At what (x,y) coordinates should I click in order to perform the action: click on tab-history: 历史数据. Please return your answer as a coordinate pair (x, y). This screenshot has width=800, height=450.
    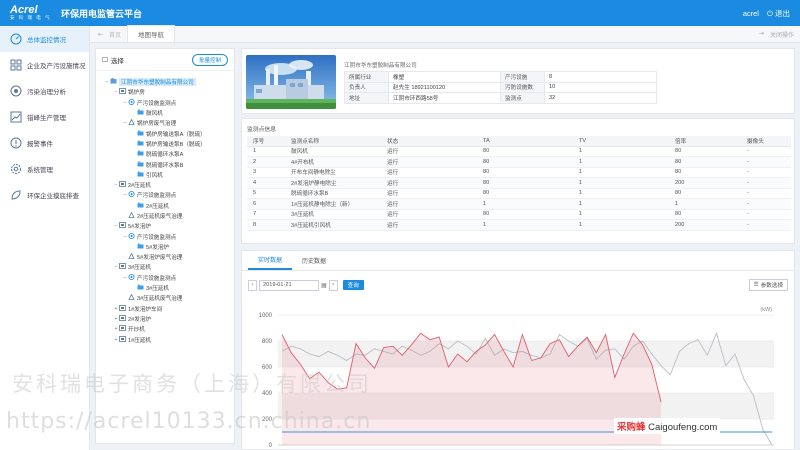
    Looking at the image, I should click on (314, 260).